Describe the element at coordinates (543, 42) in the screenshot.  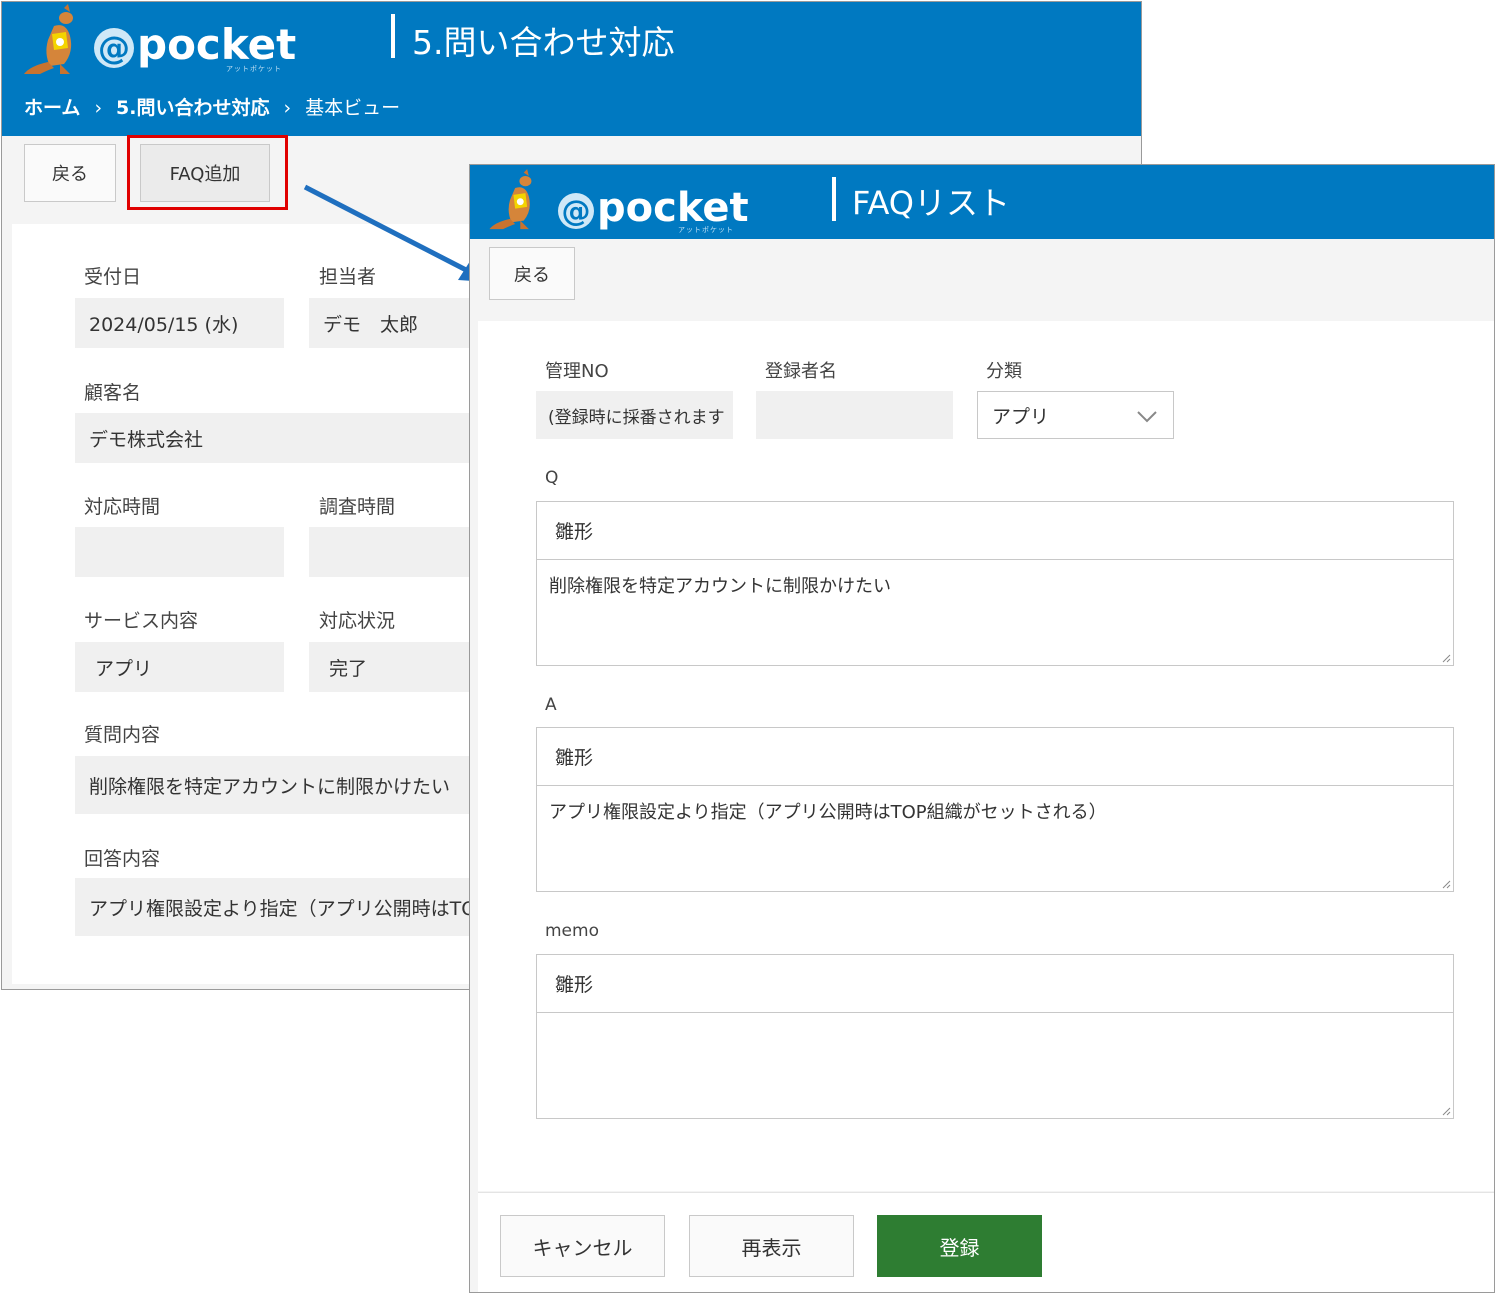
I see `page-title: 5.問い合わせ対応` at that location.